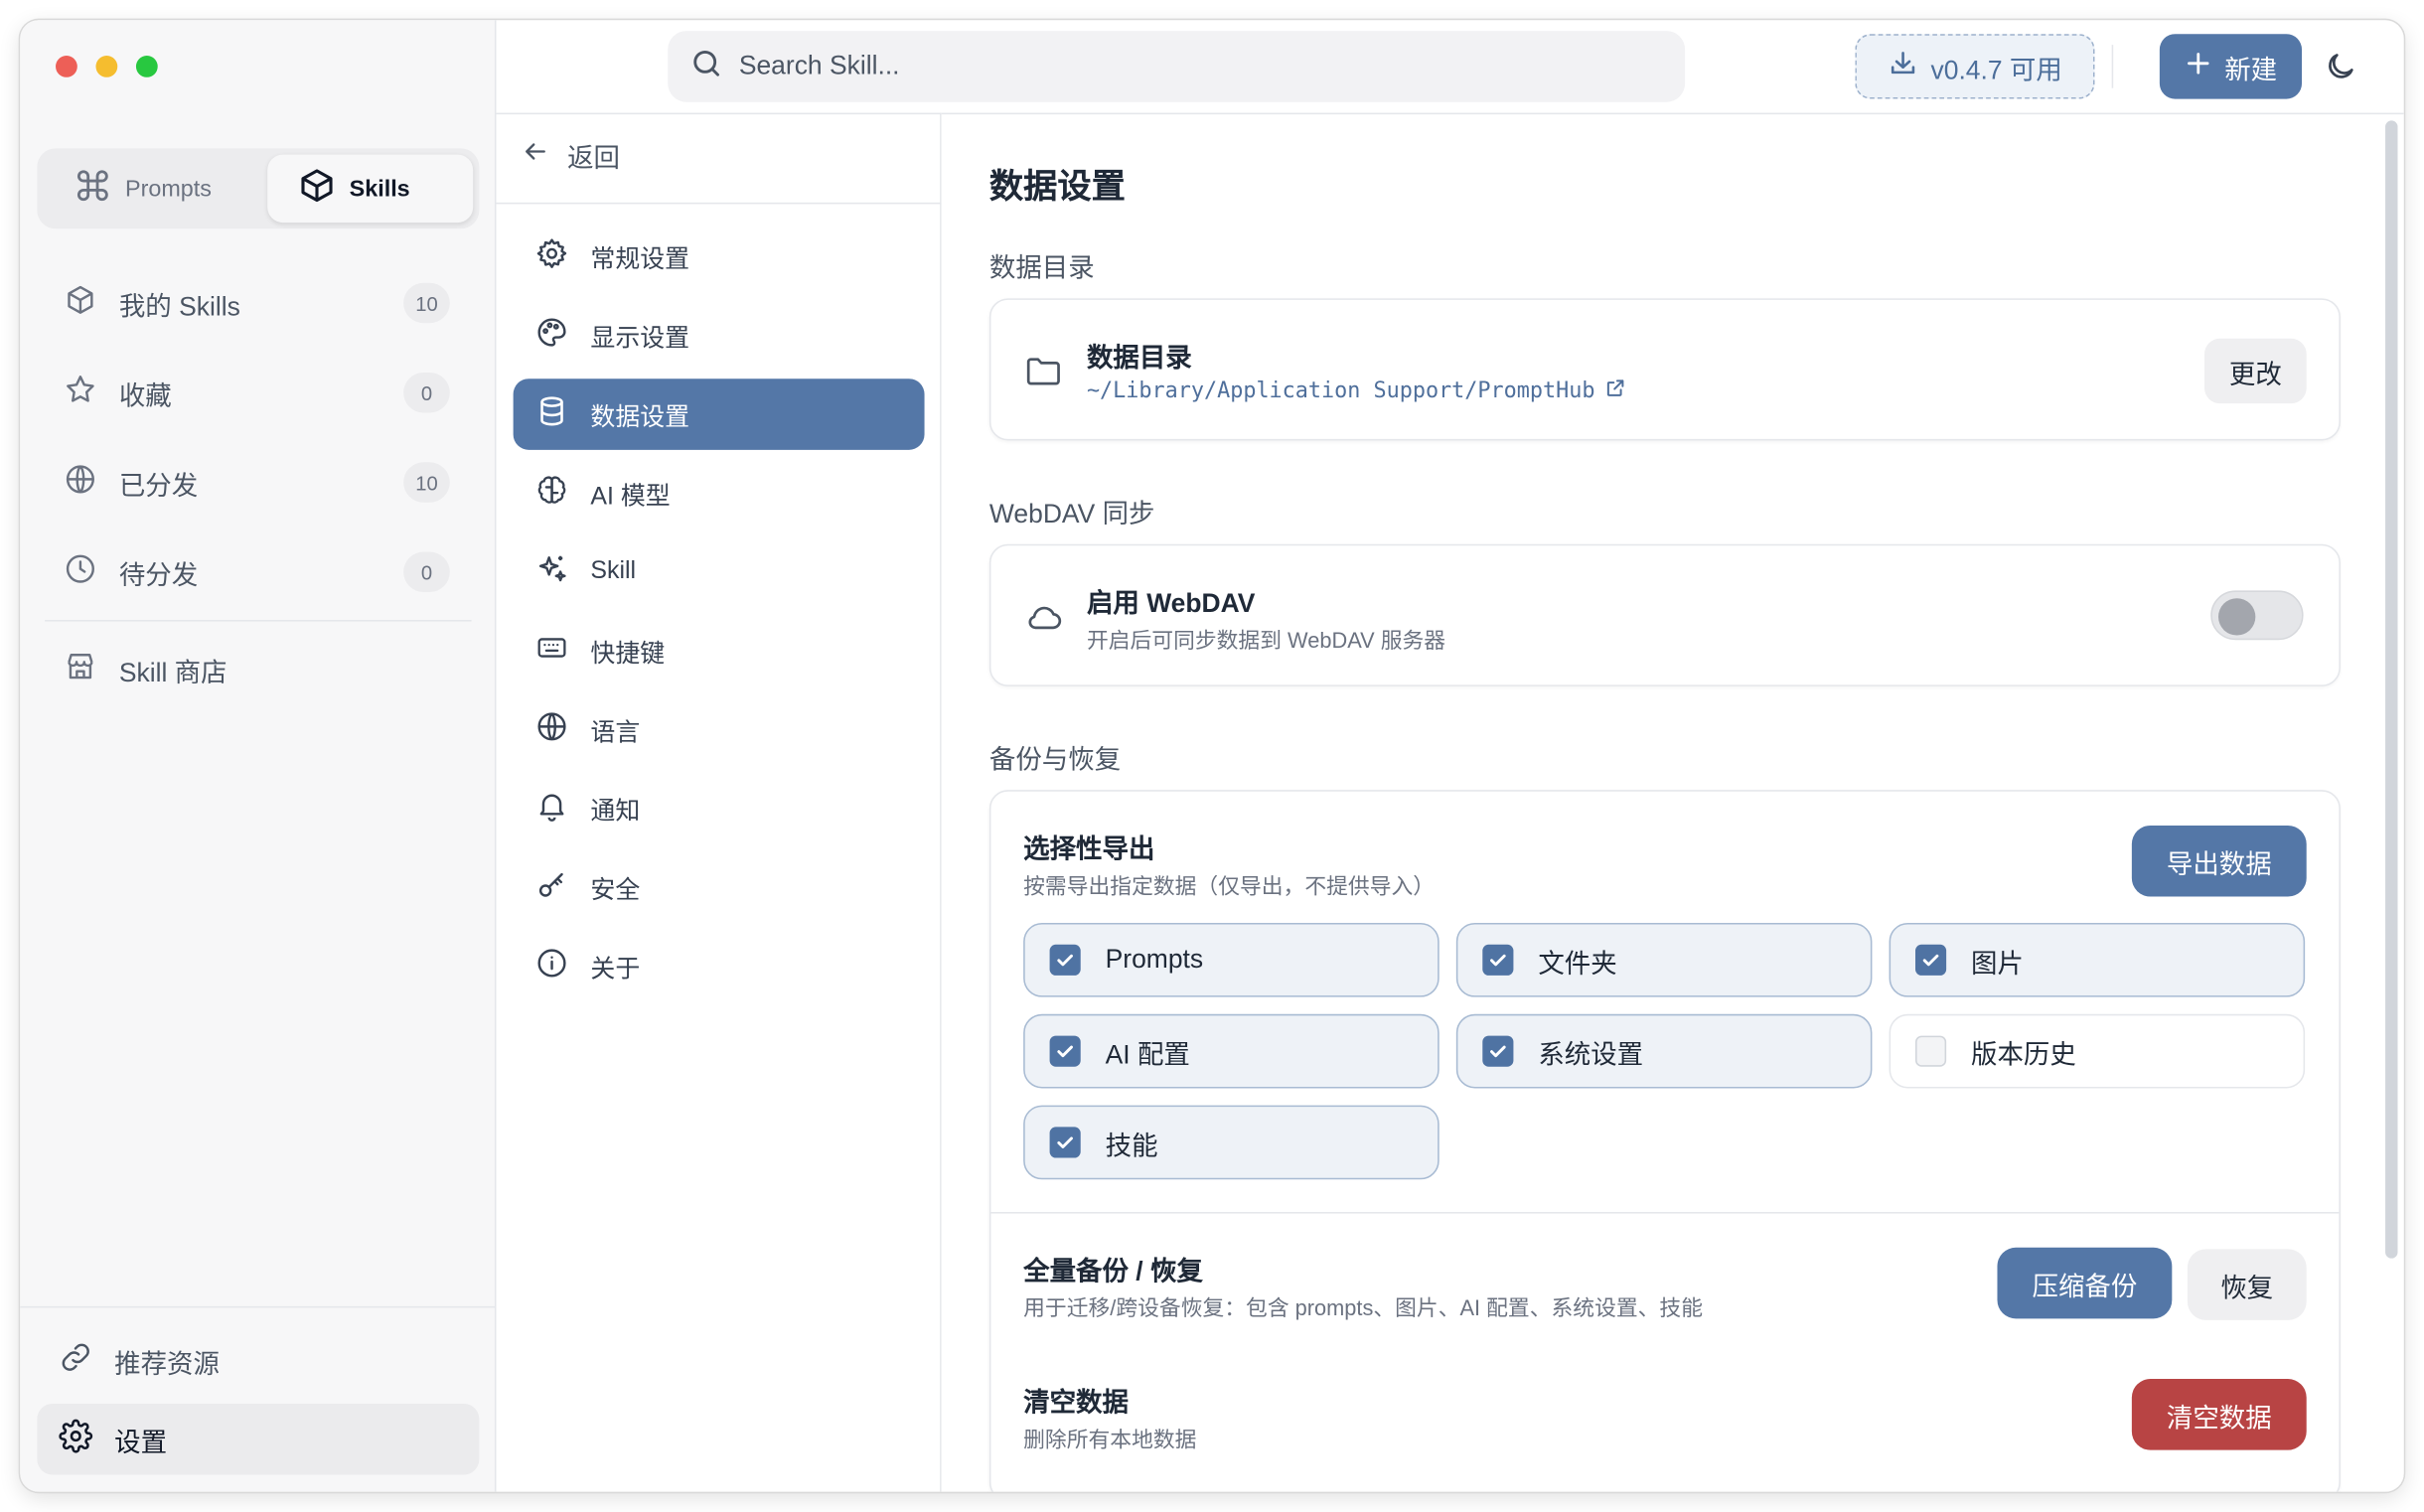  Describe the element at coordinates (1231, 1142) in the screenshot. I see `export-option-skills: 技能` at that location.